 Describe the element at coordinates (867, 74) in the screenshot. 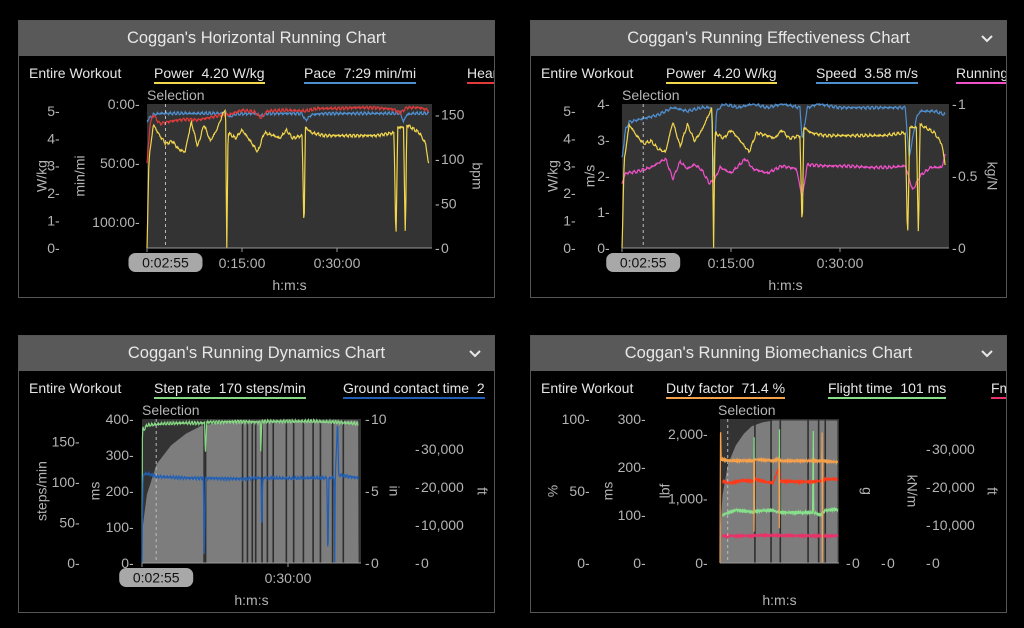

I see `legend-item: Speed 3.58 m/s` at that location.